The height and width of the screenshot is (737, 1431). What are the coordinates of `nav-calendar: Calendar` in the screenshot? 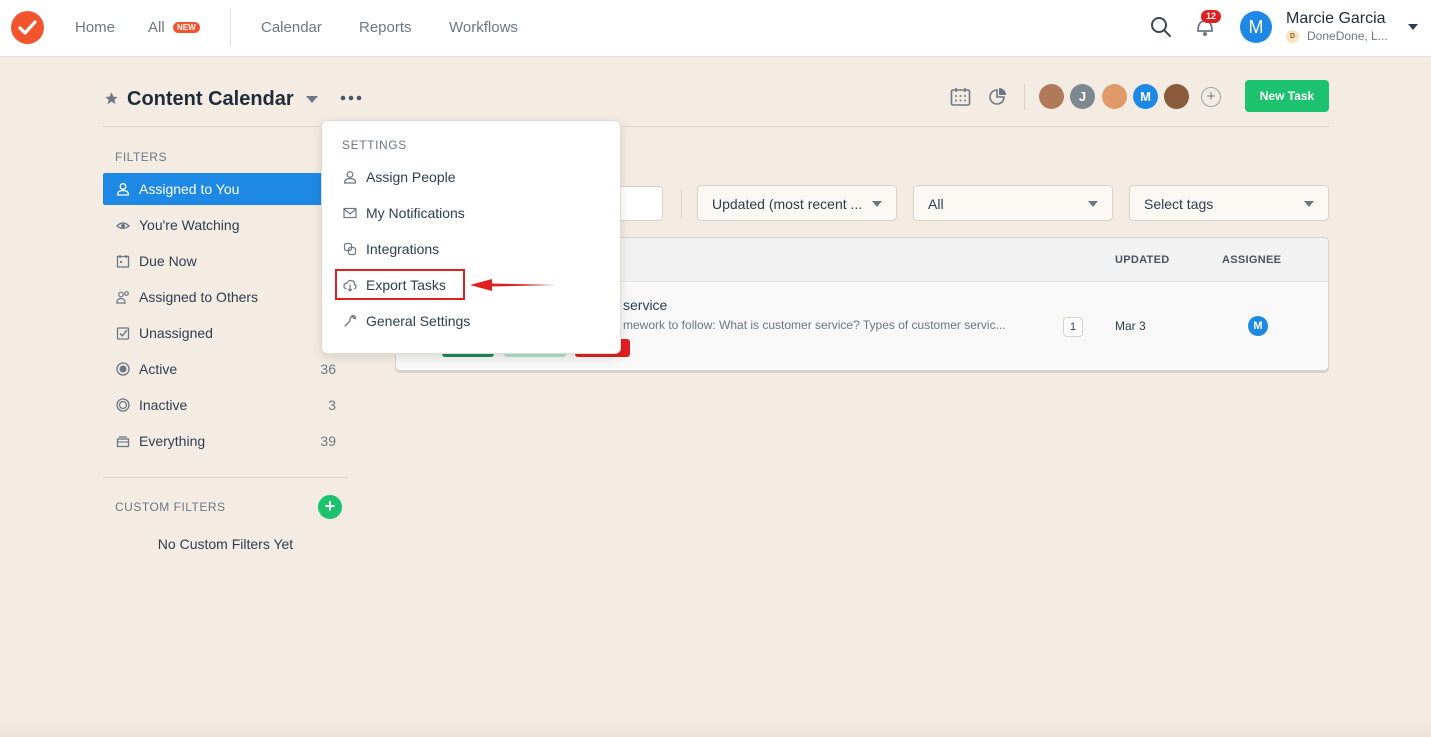 It's located at (291, 27).